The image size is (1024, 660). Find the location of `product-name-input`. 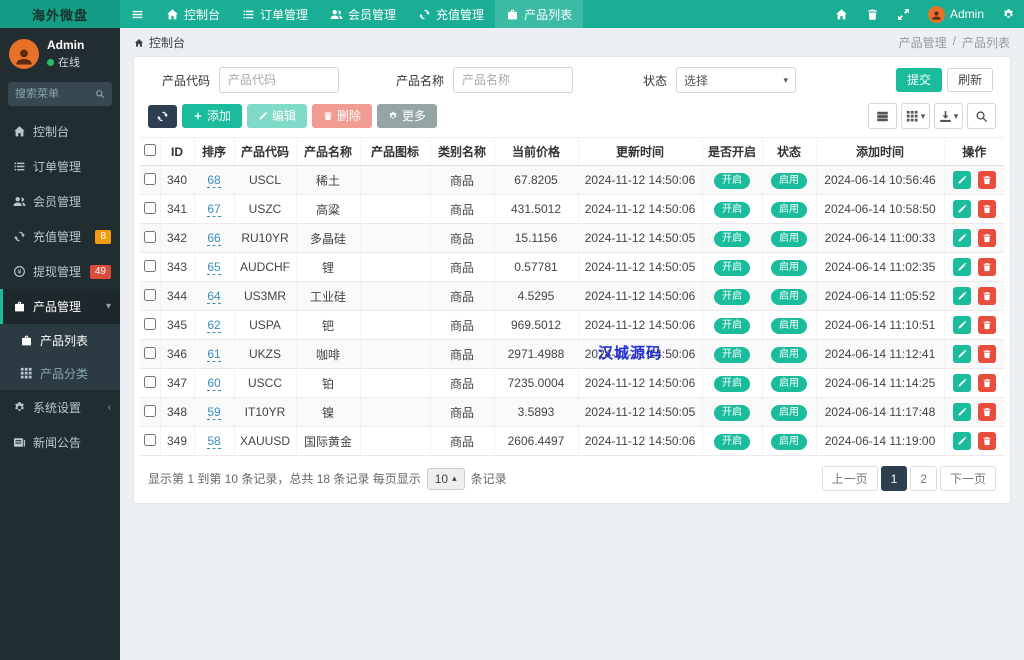

product-name-input is located at coordinates (513, 80).